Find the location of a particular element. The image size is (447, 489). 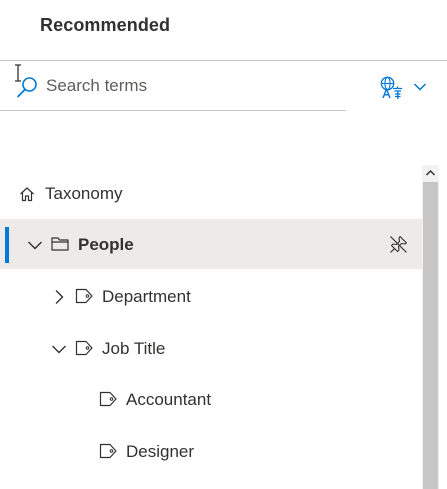

pin-off-icon is located at coordinates (398, 244).